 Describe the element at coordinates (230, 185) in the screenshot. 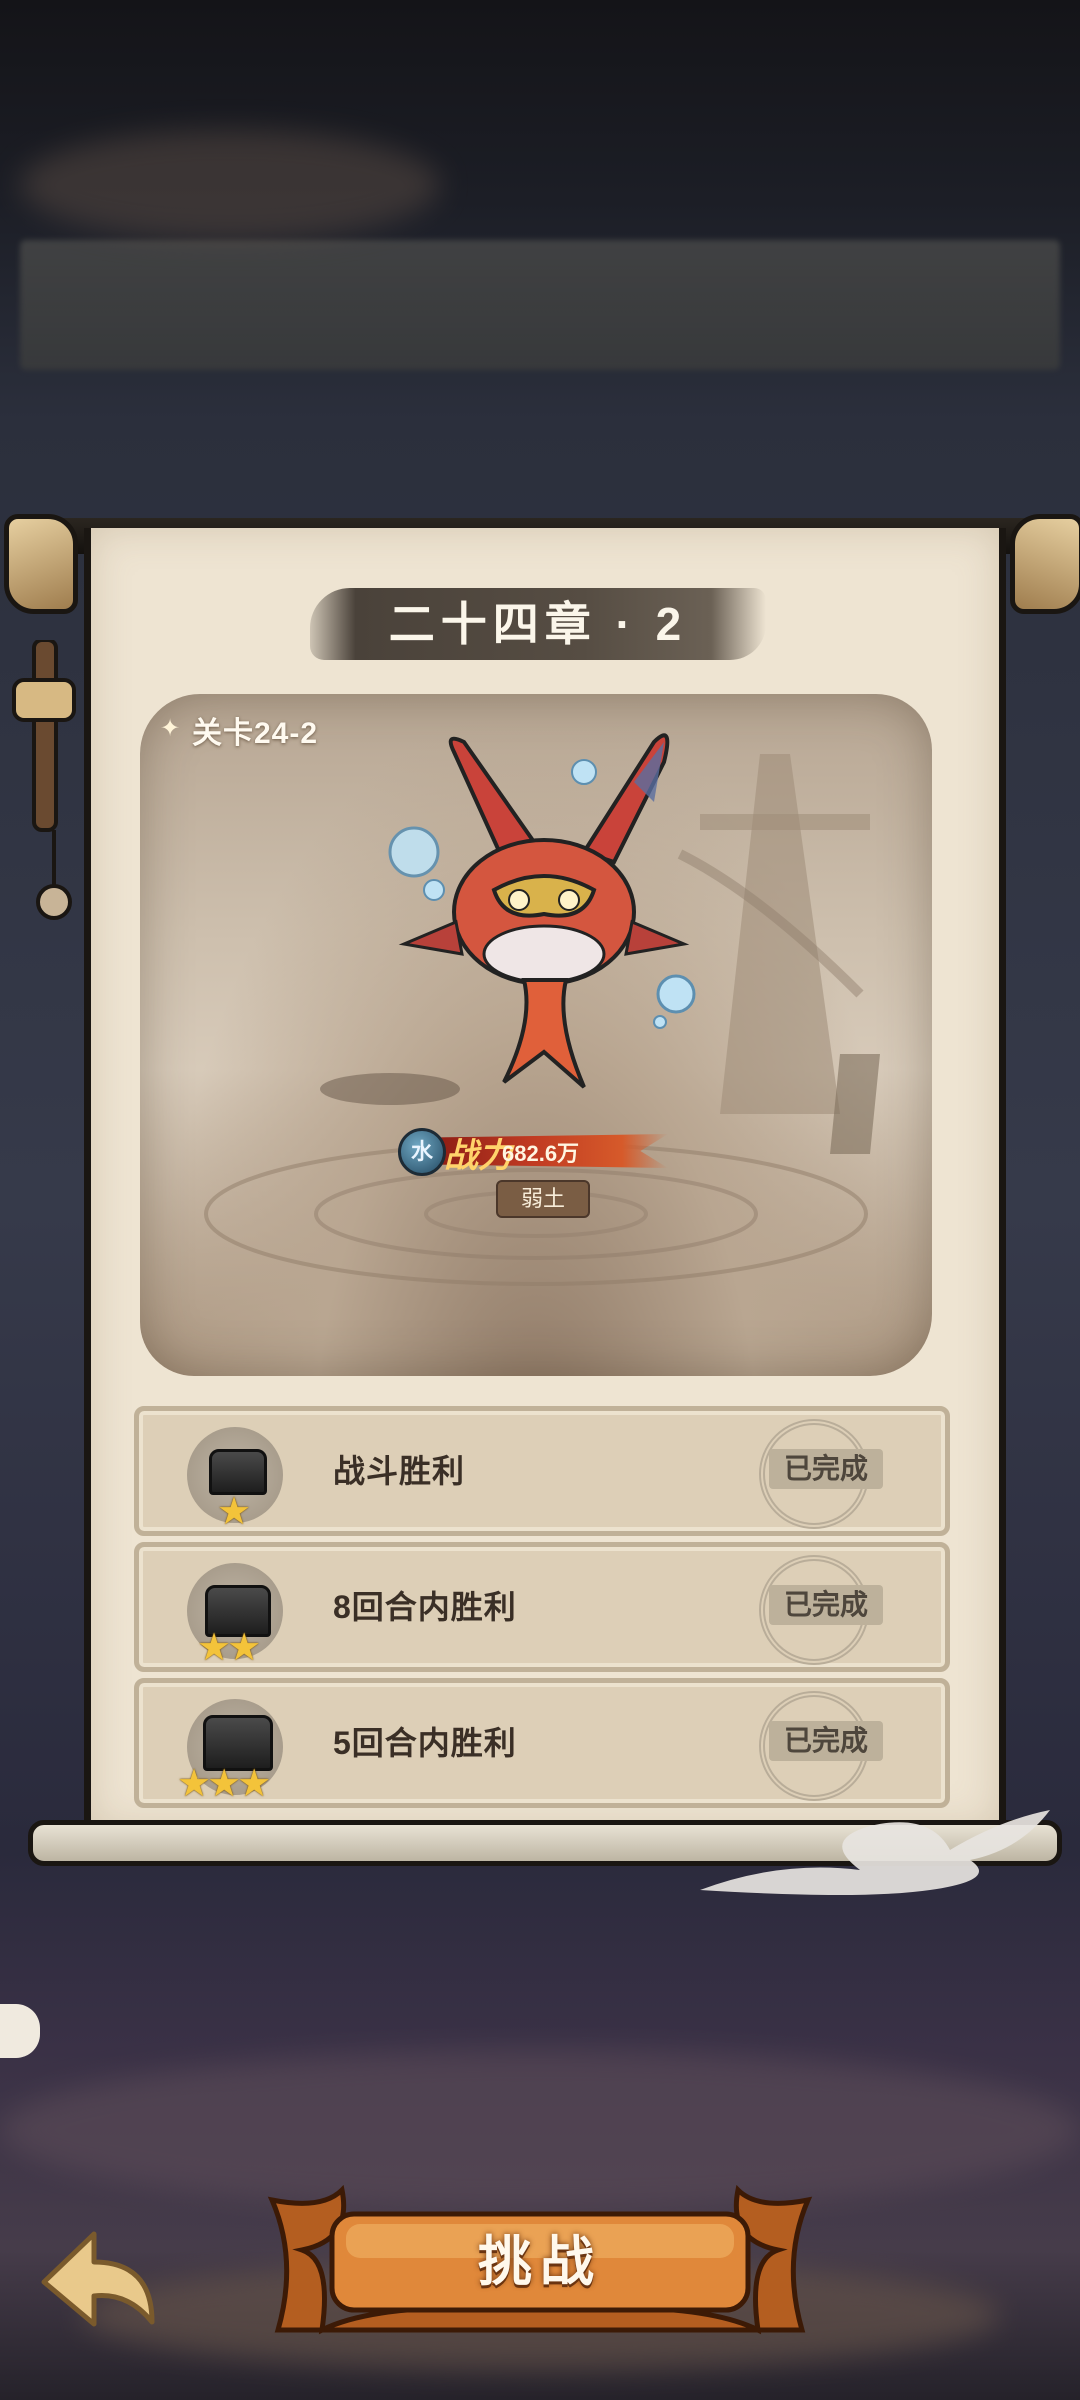

I see `background-blob` at that location.